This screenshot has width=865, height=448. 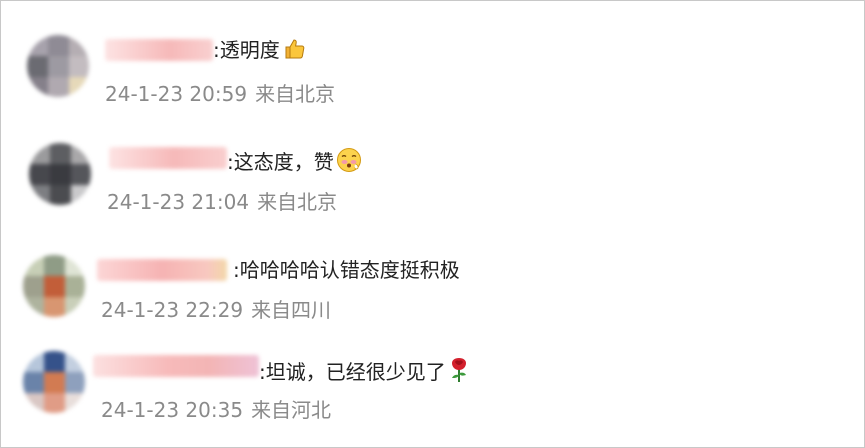 What do you see at coordinates (294, 163) in the screenshot?
I see `comment-text: :这态度，赞` at bounding box center [294, 163].